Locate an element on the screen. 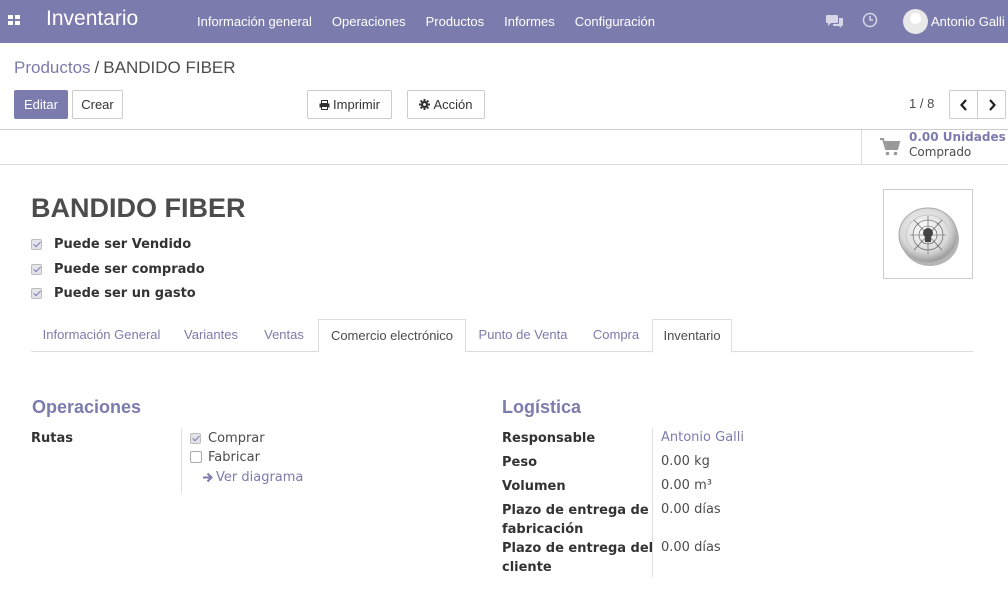 Image resolution: width=1008 pixels, height=616 pixels. pager-previous-button is located at coordinates (964, 104).